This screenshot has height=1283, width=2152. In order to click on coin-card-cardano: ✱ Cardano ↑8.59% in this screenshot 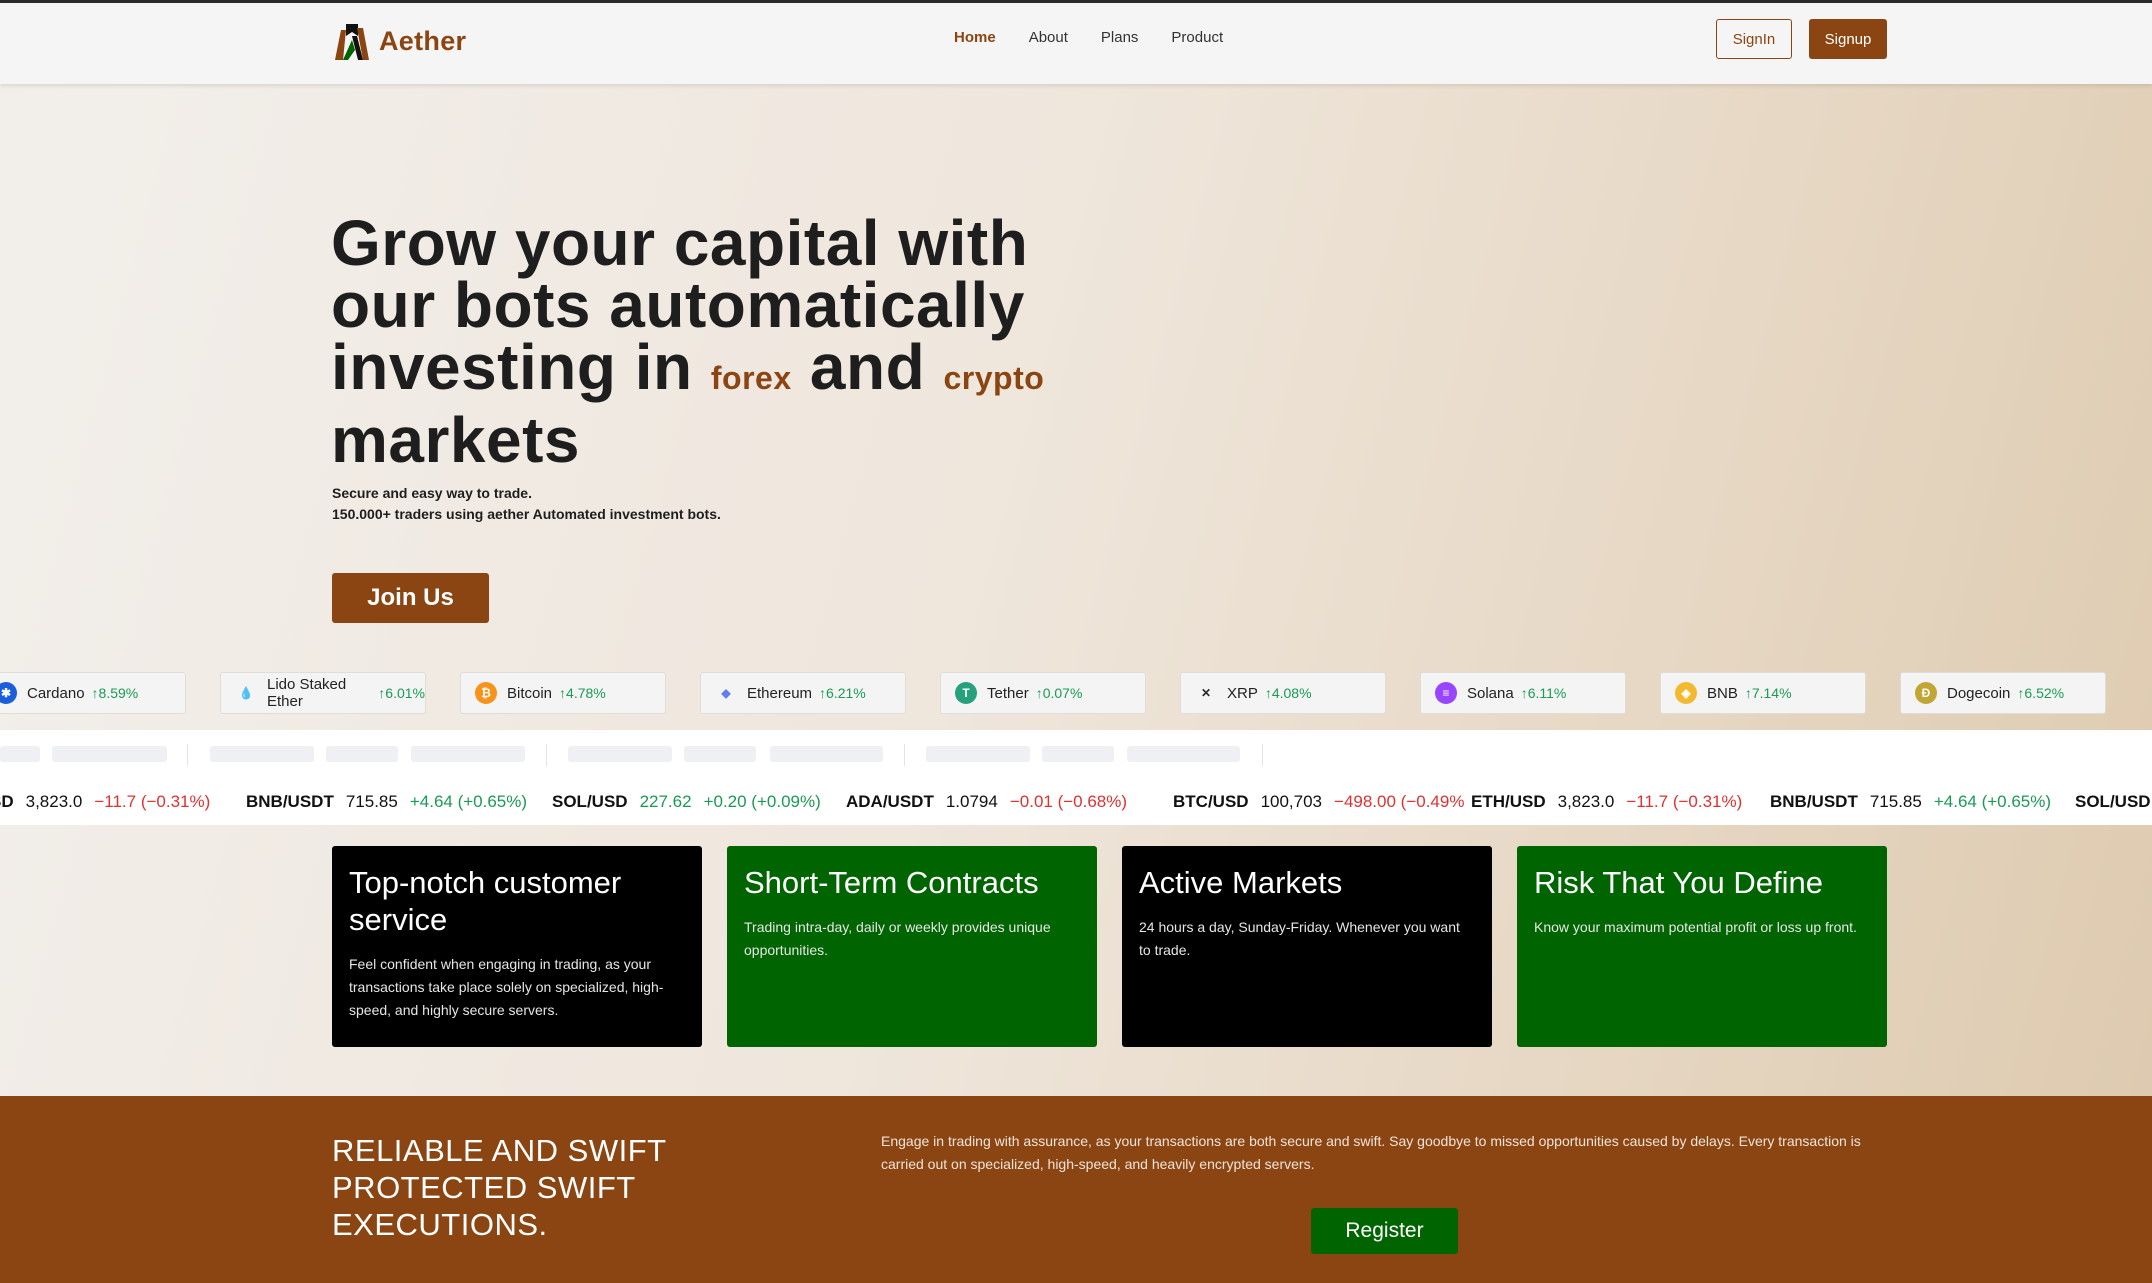, I will do `click(93, 693)`.